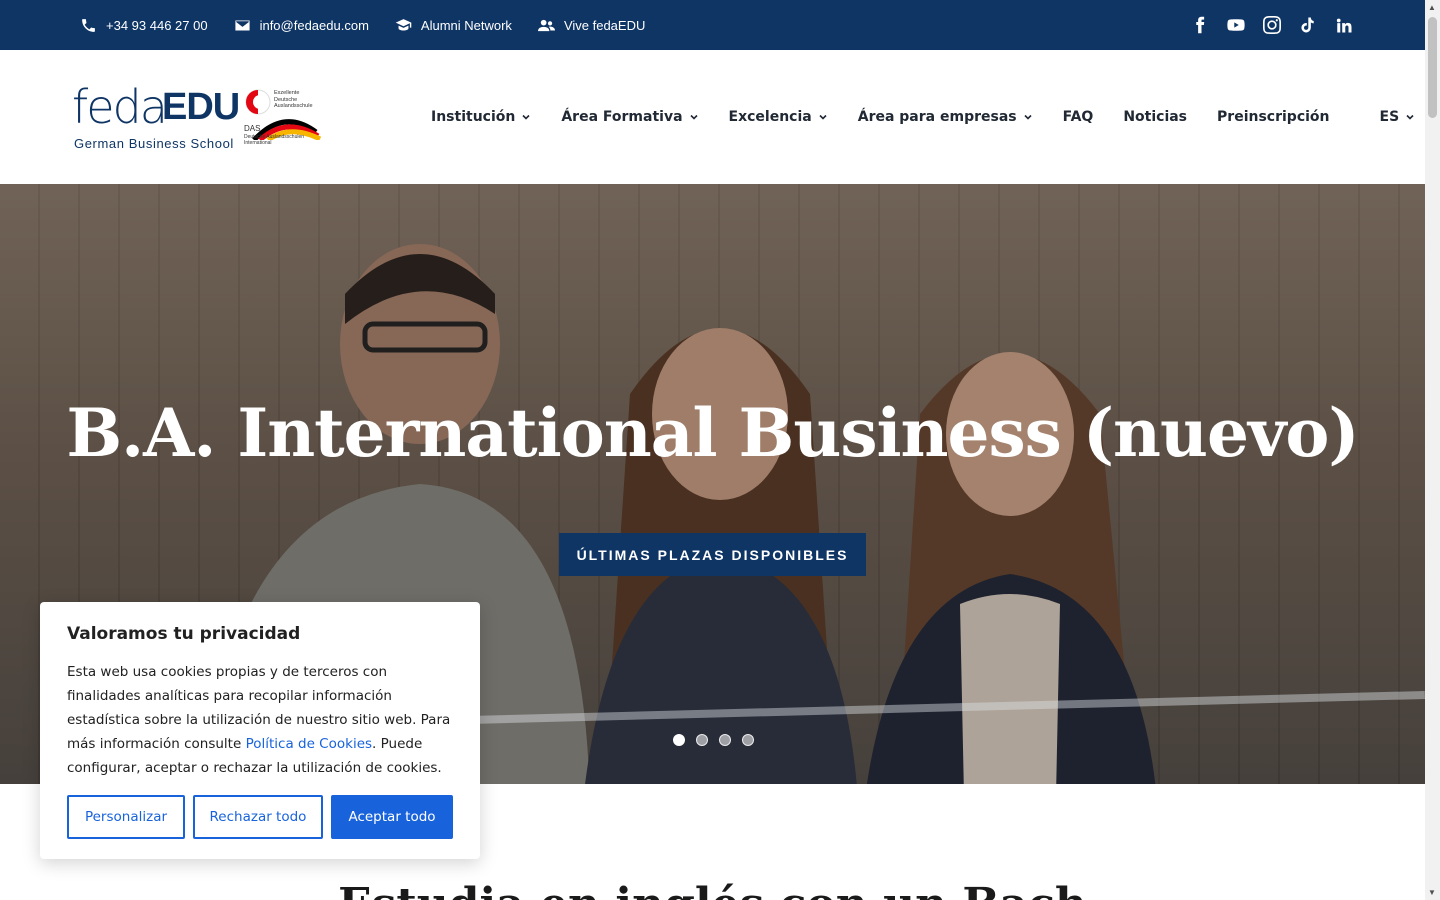 This screenshot has height=900, width=1440. What do you see at coordinates (154, 143) in the screenshot?
I see `logo-subtitle: German Business School` at bounding box center [154, 143].